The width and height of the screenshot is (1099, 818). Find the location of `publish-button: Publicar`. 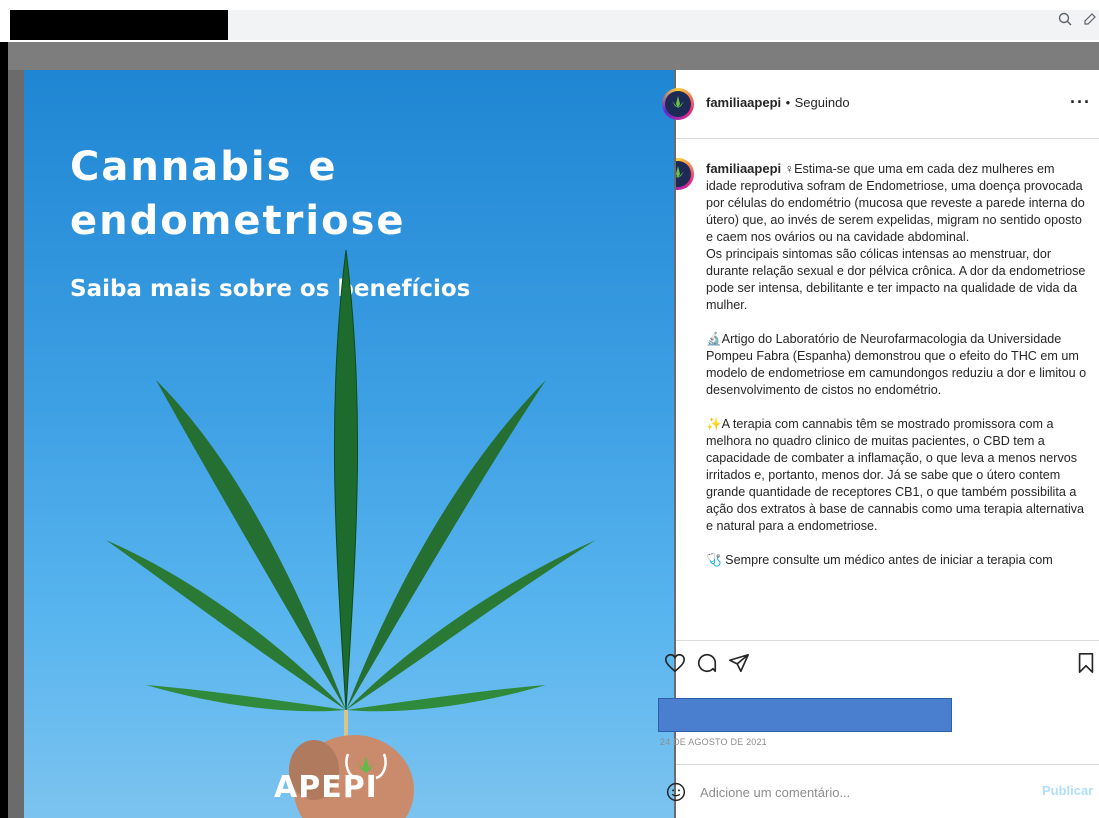

publish-button: Publicar is located at coordinates (1067, 790).